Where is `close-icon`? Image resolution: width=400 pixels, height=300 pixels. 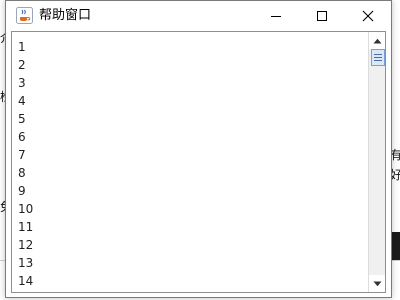 close-icon is located at coordinates (368, 16).